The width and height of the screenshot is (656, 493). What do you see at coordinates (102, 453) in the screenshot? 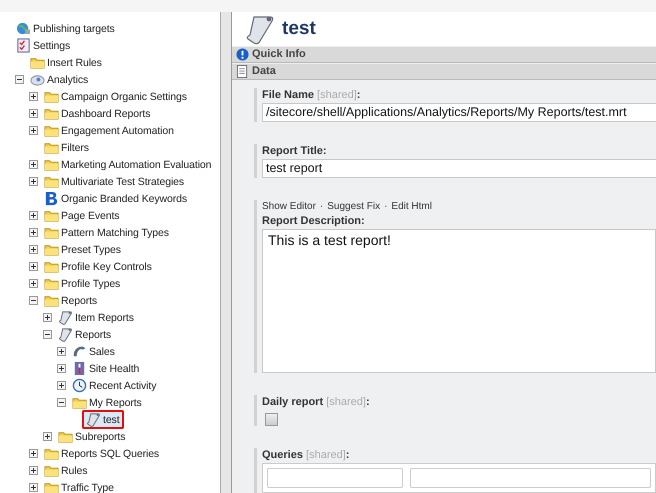
I see `tree-item: Reports SQL Queries` at bounding box center [102, 453].